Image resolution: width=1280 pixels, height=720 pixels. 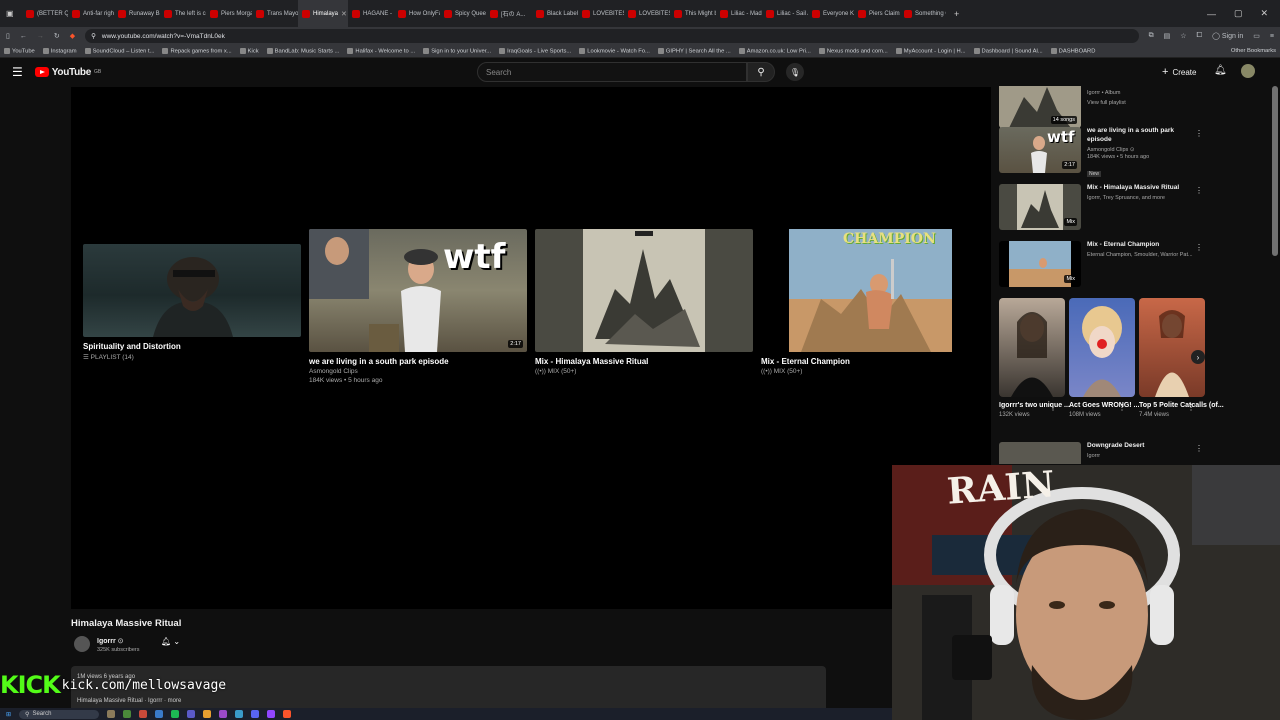 I want to click on channel-name: Igorrr ⊙, so click(x=110, y=641).